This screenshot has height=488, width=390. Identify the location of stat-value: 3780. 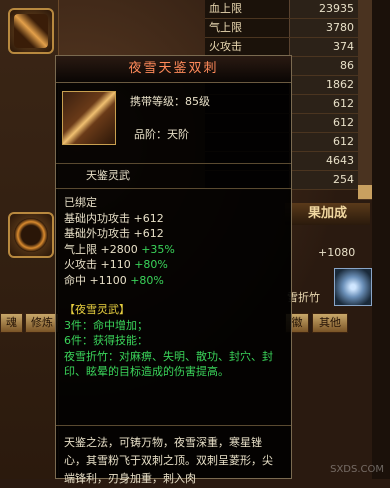
(323, 28).